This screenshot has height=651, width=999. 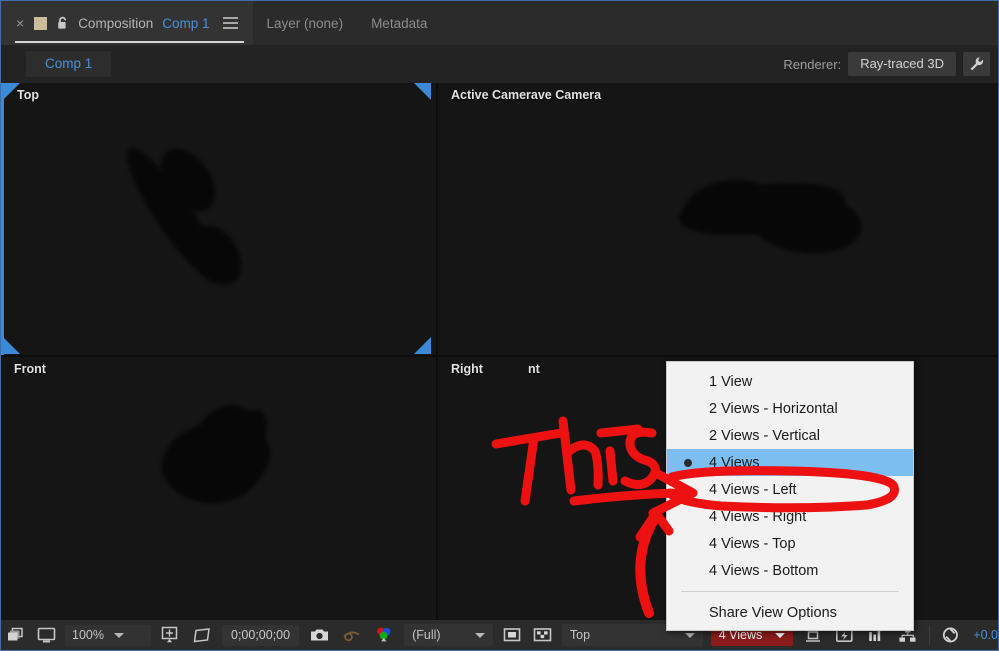 I want to click on viewport-label-active-camera: Active Camerave Camera, so click(x=526, y=95).